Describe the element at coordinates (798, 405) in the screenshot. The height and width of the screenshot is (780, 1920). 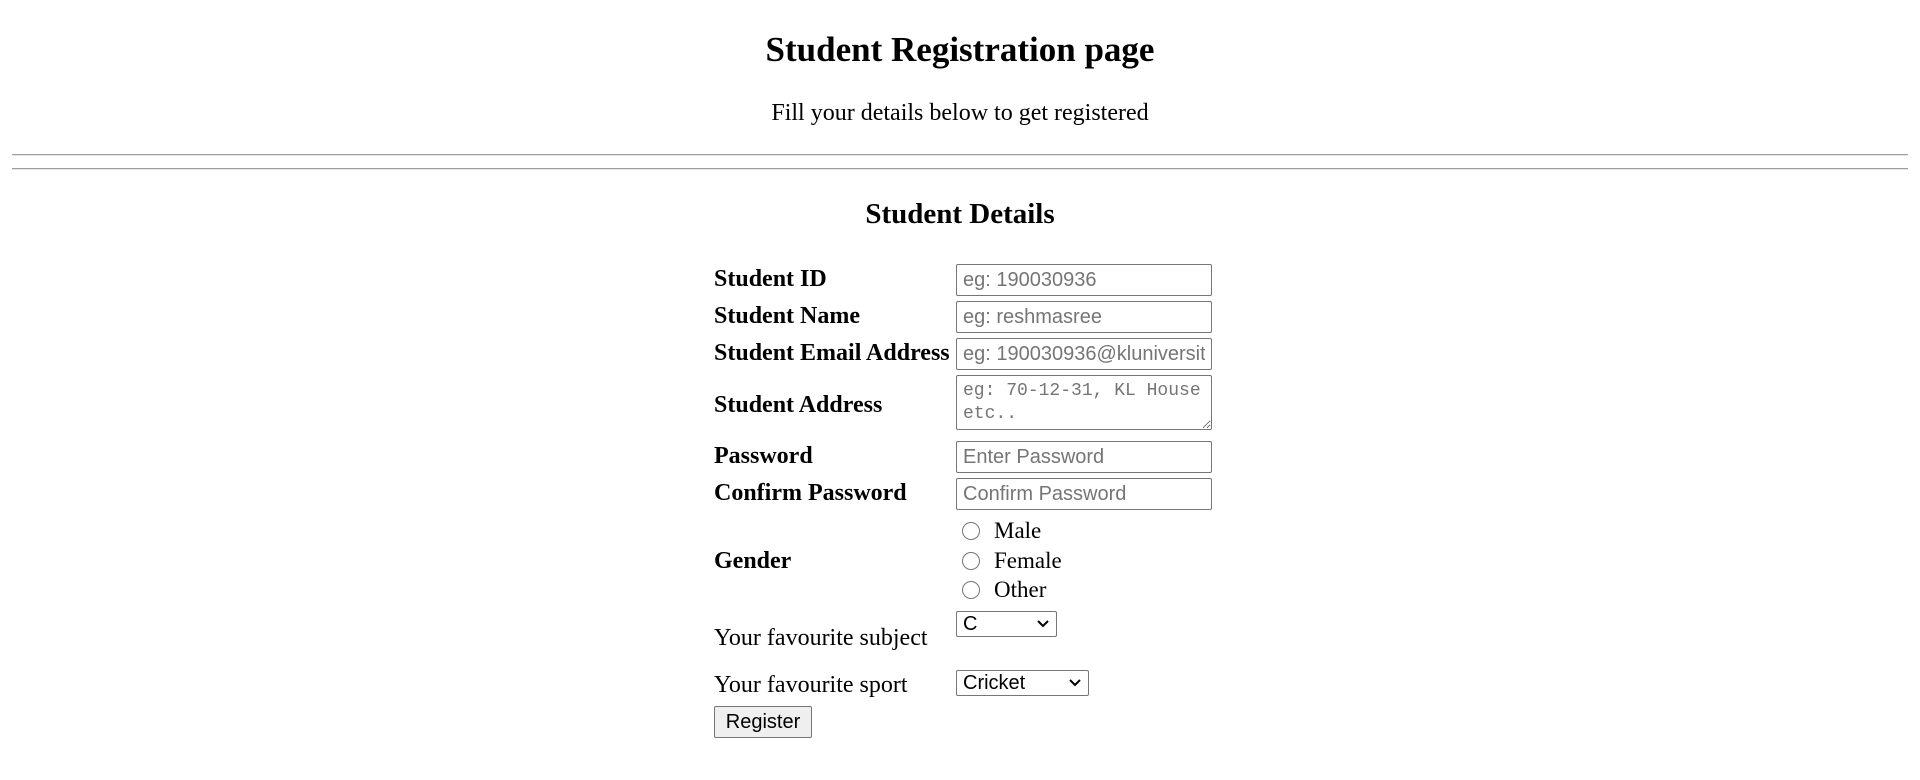
I see `student-address-label: Student Address` at that location.